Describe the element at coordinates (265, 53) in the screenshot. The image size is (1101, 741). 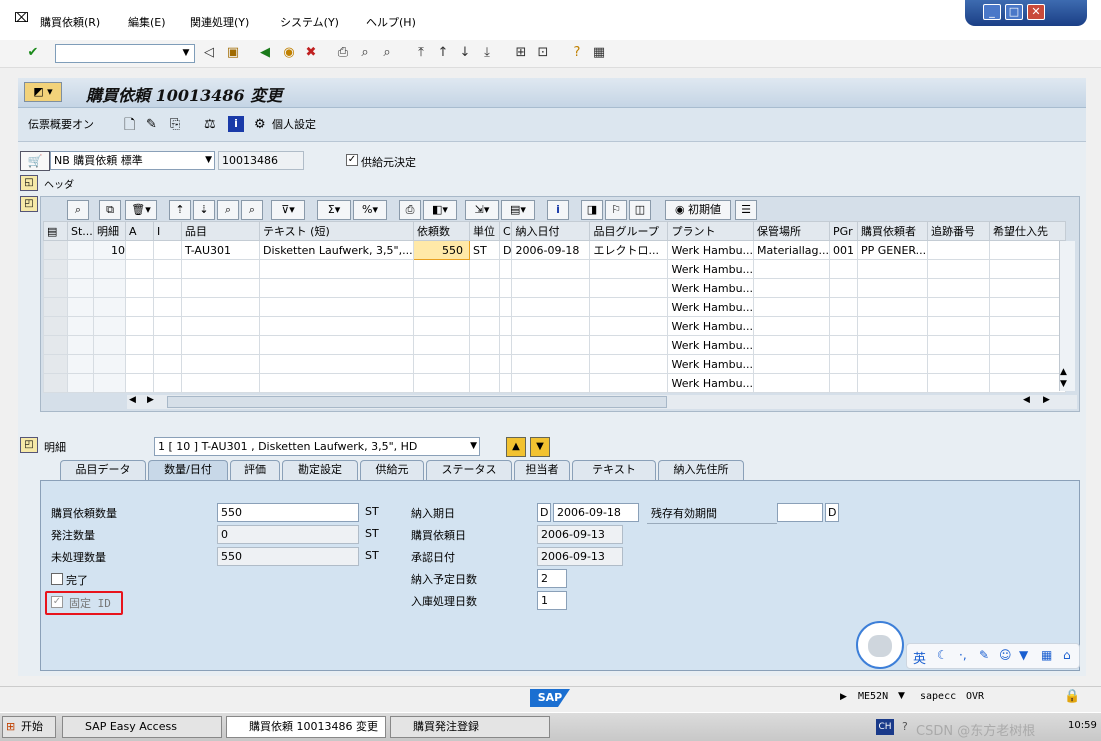
I see `back-icon: ◀` at that location.